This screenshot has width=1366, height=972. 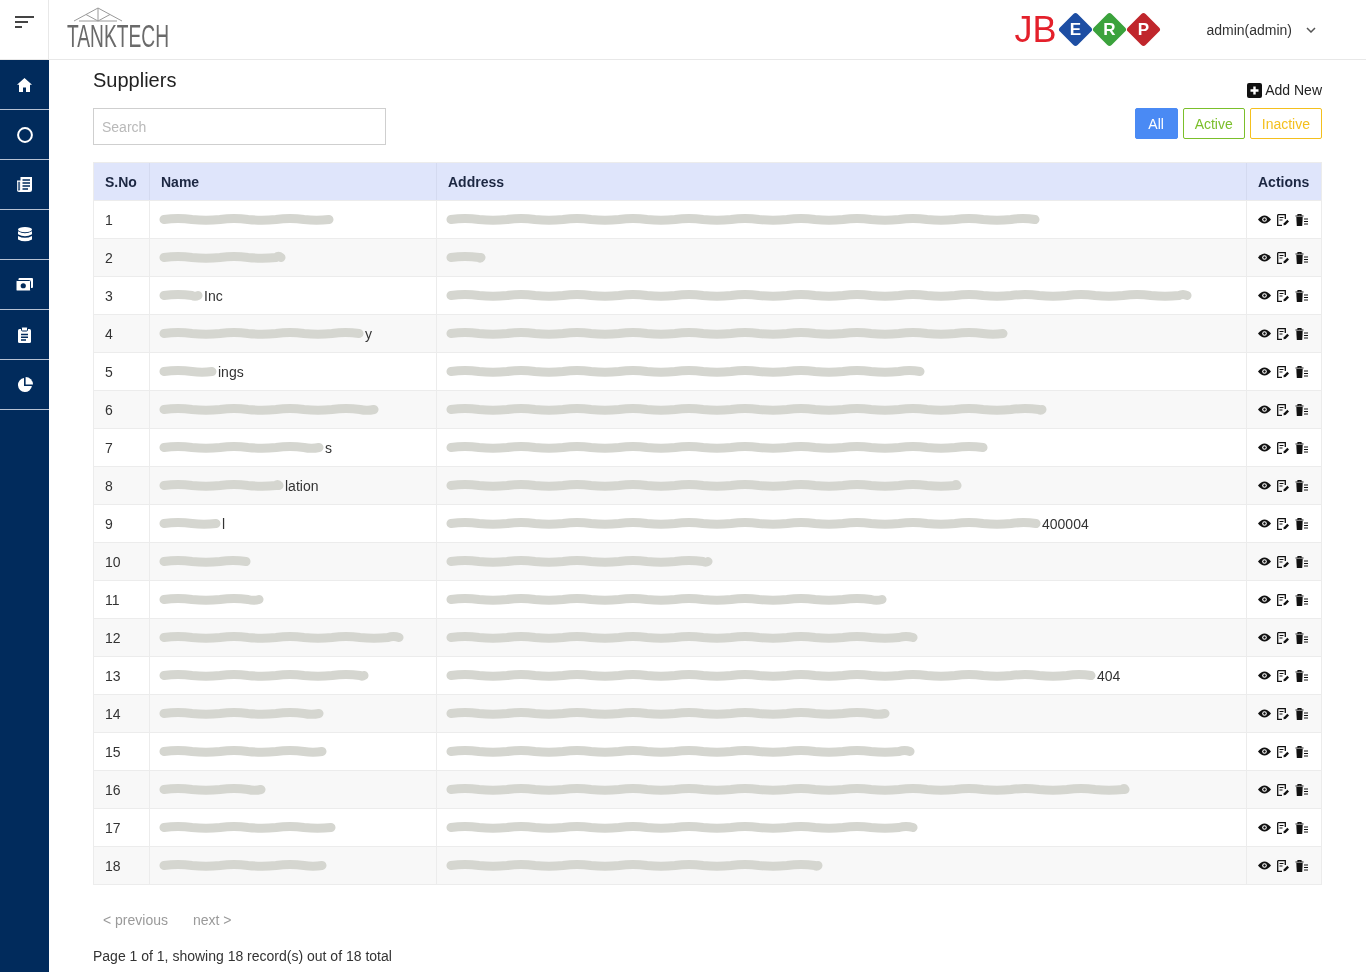 What do you see at coordinates (213, 295) in the screenshot?
I see `supplier-name: Inc` at bounding box center [213, 295].